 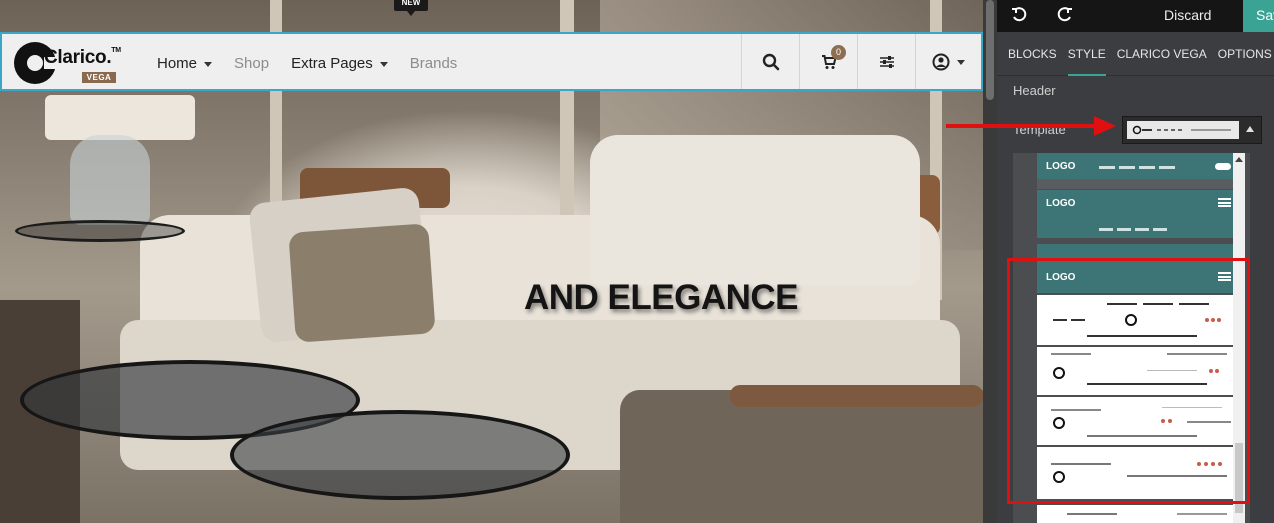 What do you see at coordinates (362, 283) in the screenshot?
I see `pillow-brown` at bounding box center [362, 283].